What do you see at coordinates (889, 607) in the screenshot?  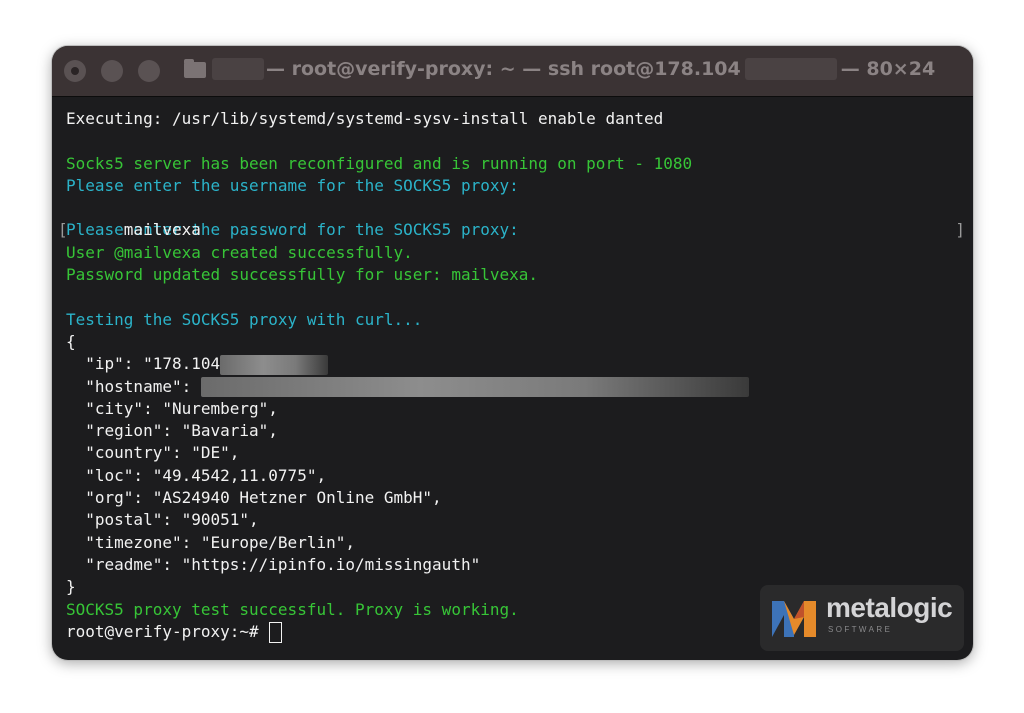 I see `watermark-name: metalogic` at bounding box center [889, 607].